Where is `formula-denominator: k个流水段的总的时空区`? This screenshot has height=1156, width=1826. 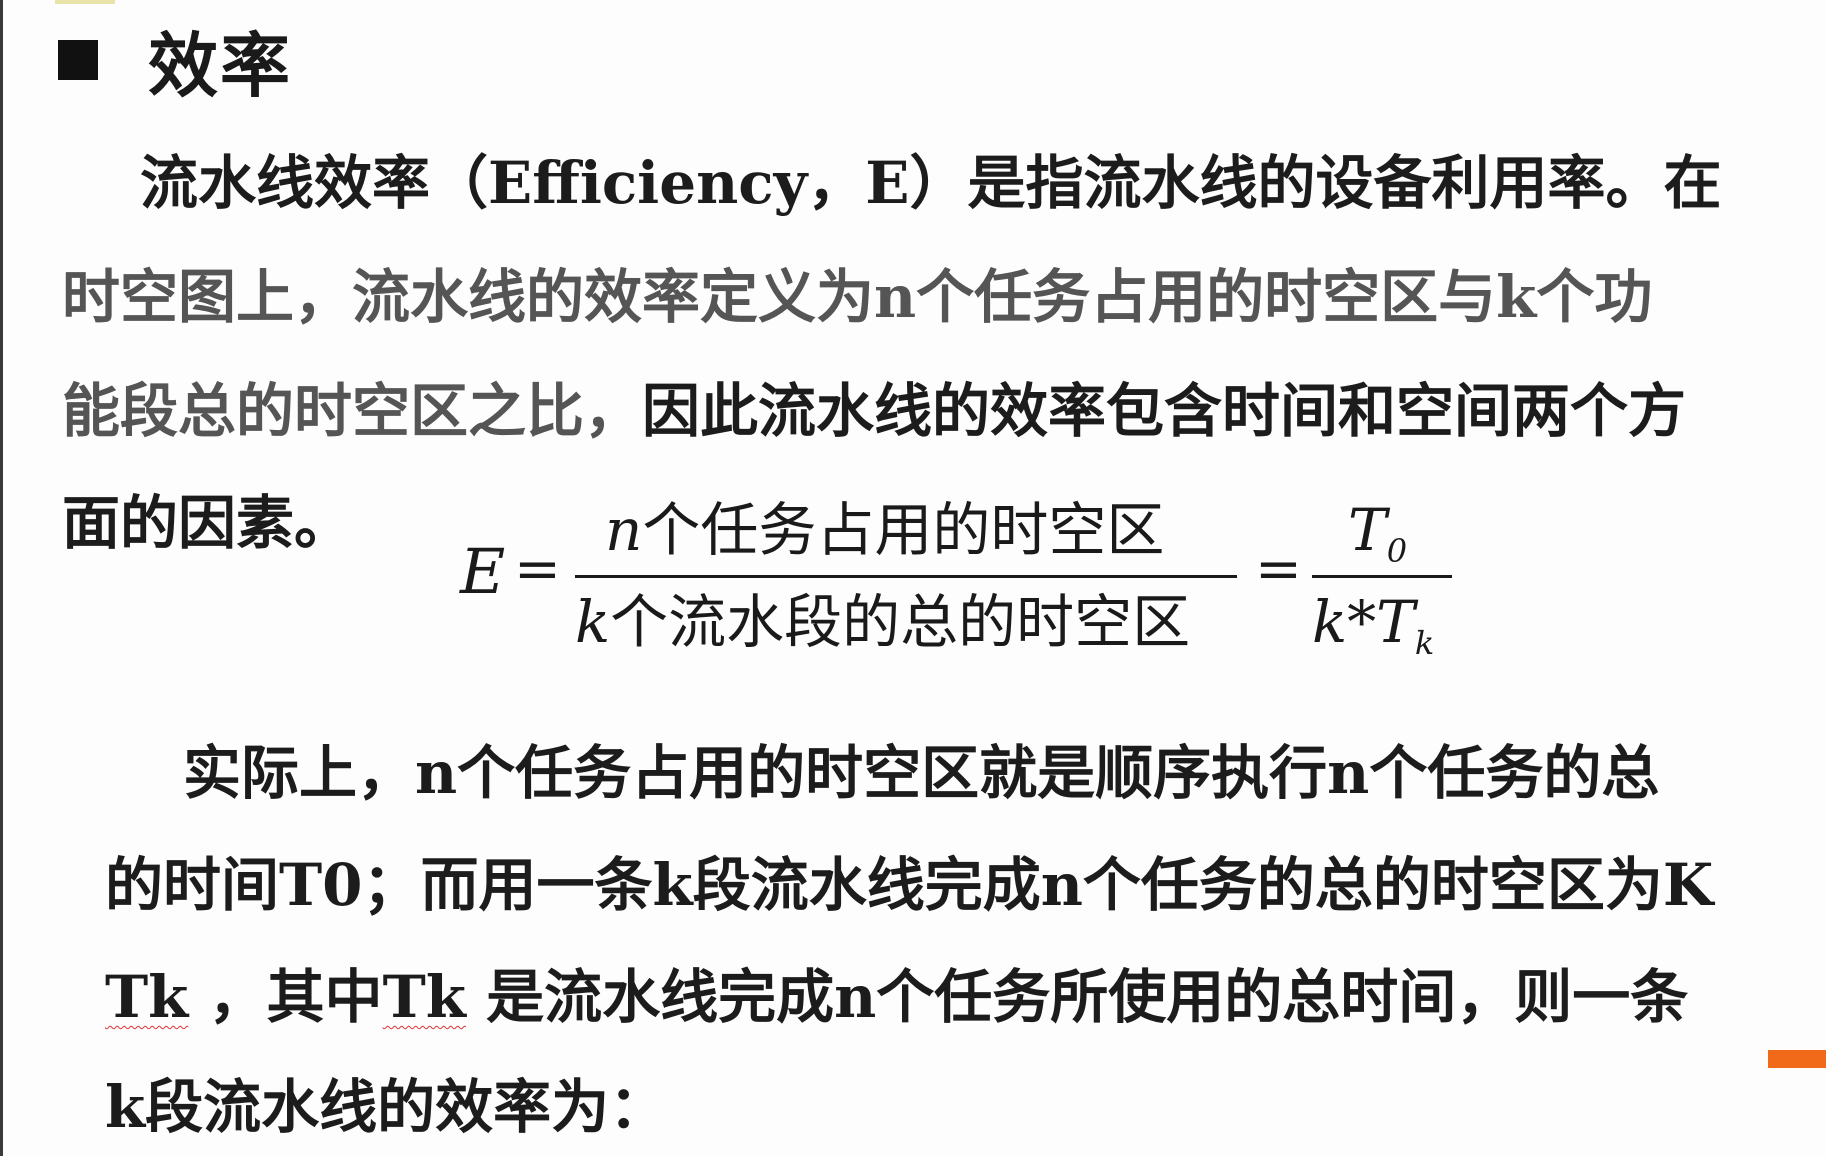 formula-denominator: k个流水段的总的时空区 is located at coordinates (882, 622).